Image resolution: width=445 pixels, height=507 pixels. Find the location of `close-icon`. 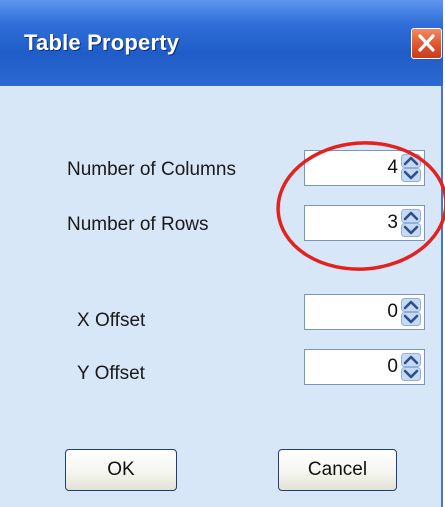

close-icon is located at coordinates (426, 43).